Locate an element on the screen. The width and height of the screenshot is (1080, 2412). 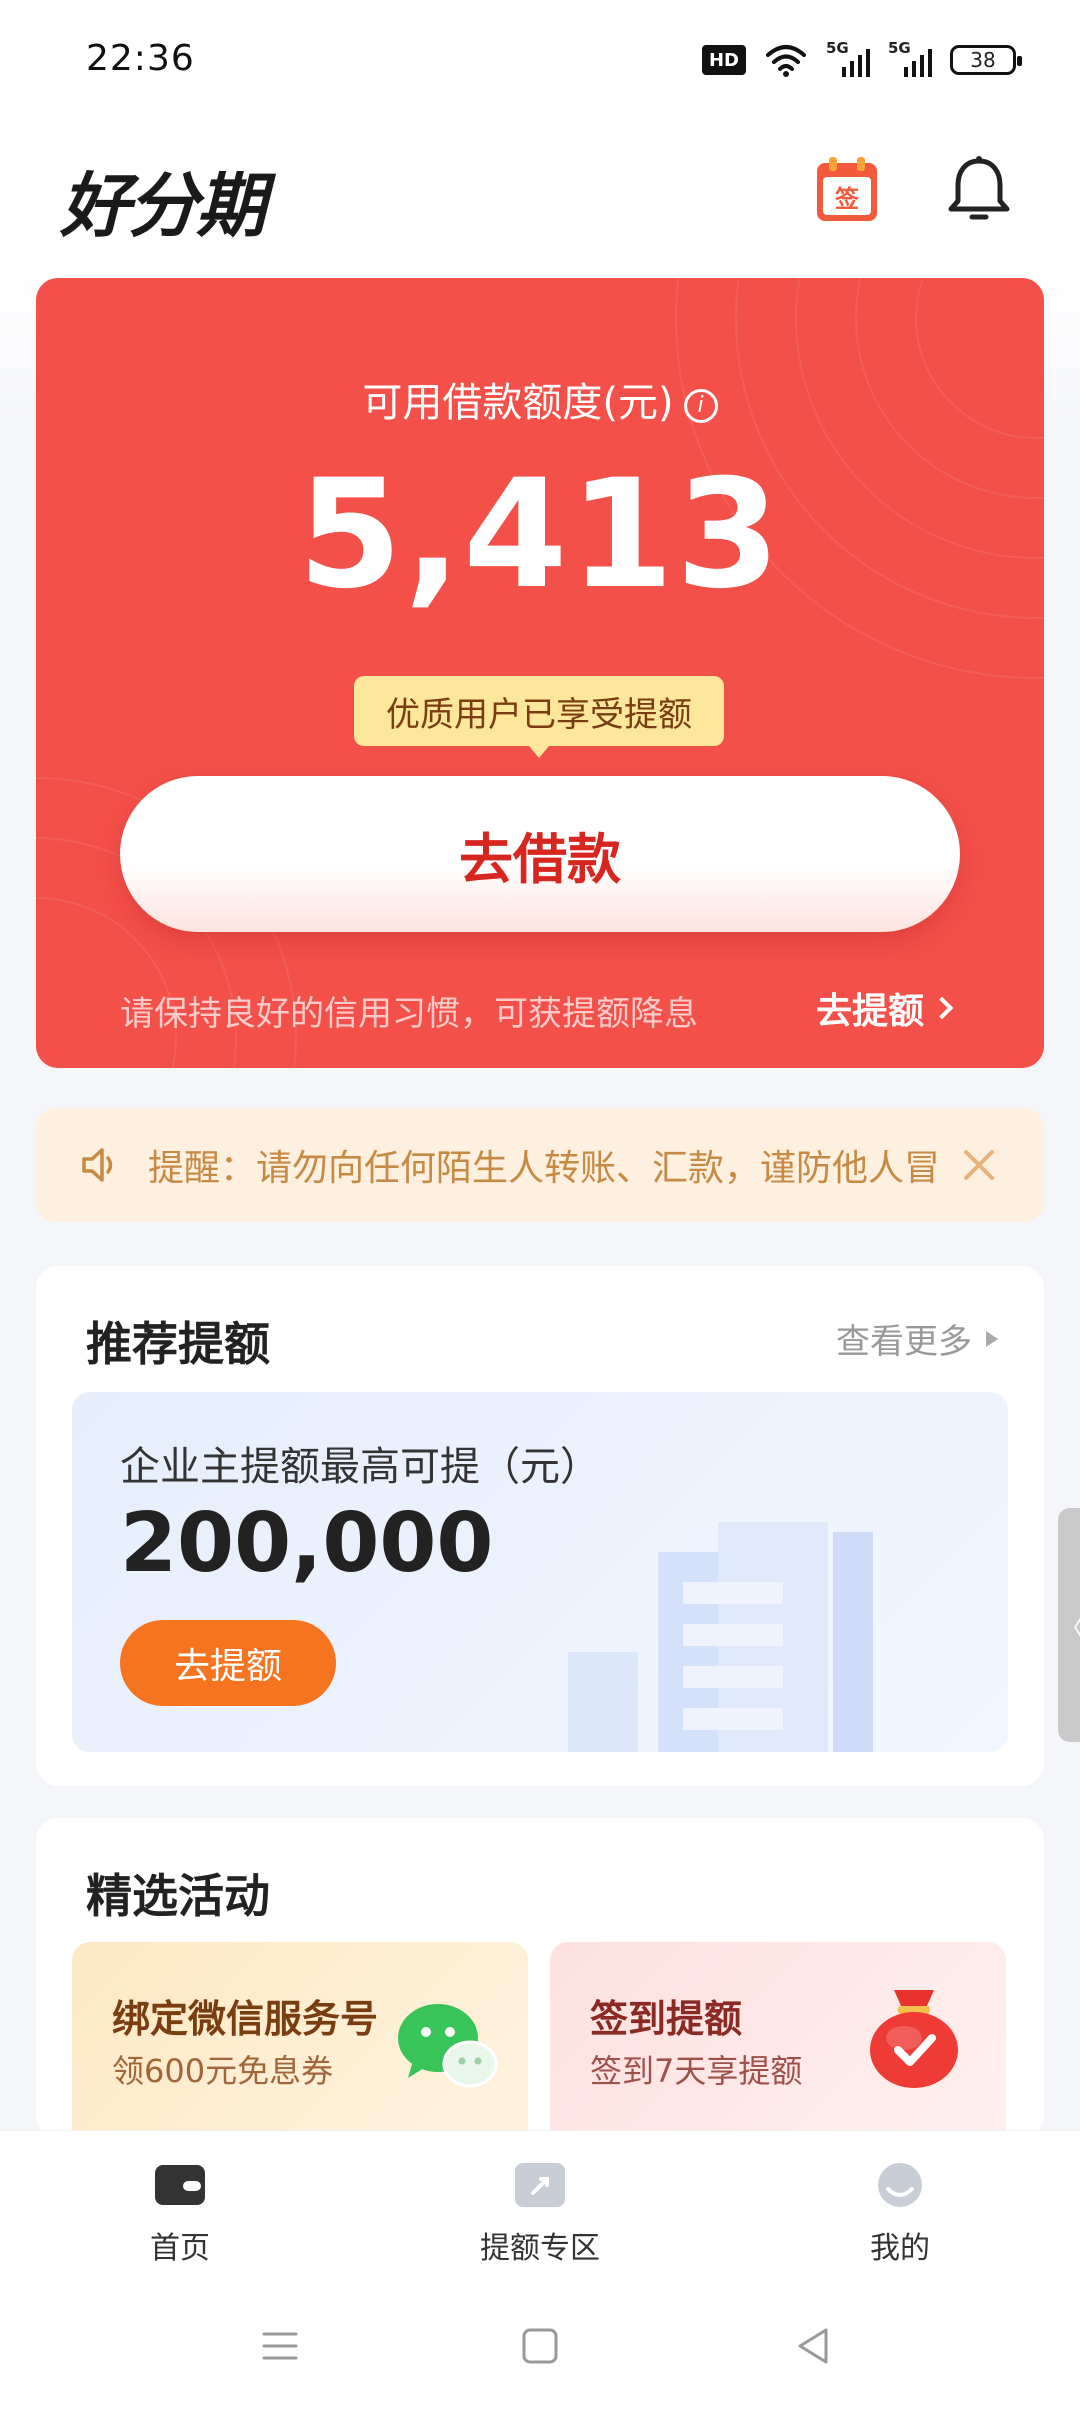
borrow-button: 去借款 is located at coordinates (540, 854).